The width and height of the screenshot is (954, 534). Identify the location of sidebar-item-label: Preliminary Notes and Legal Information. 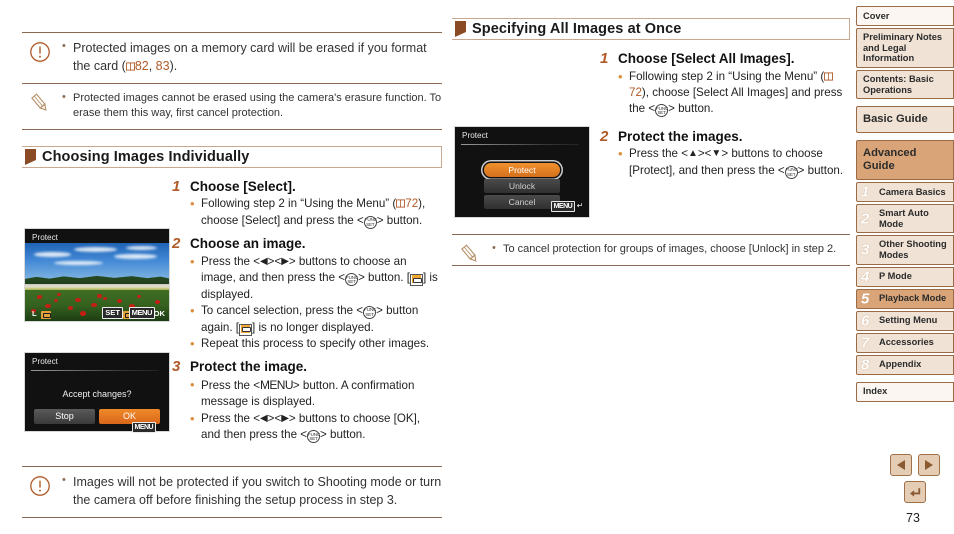
(903, 48).